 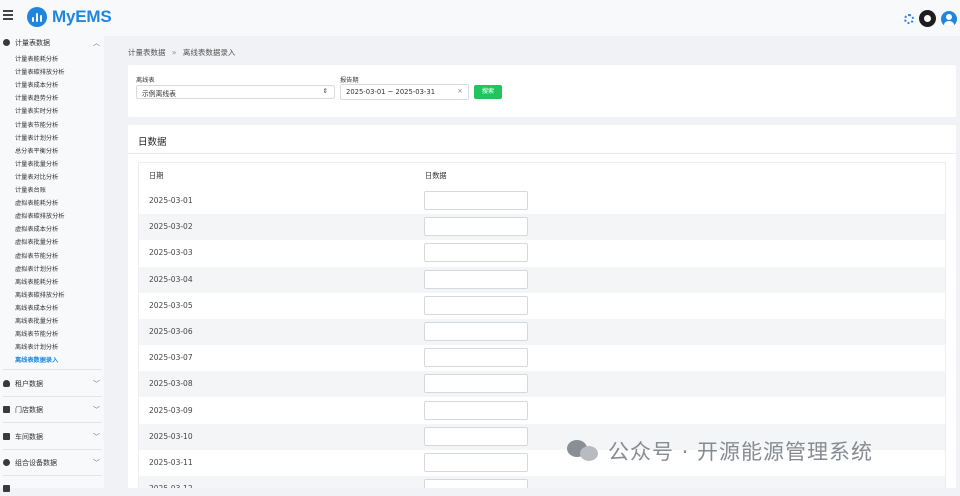 What do you see at coordinates (583, 451) in the screenshot?
I see `wechat-icon` at bounding box center [583, 451].